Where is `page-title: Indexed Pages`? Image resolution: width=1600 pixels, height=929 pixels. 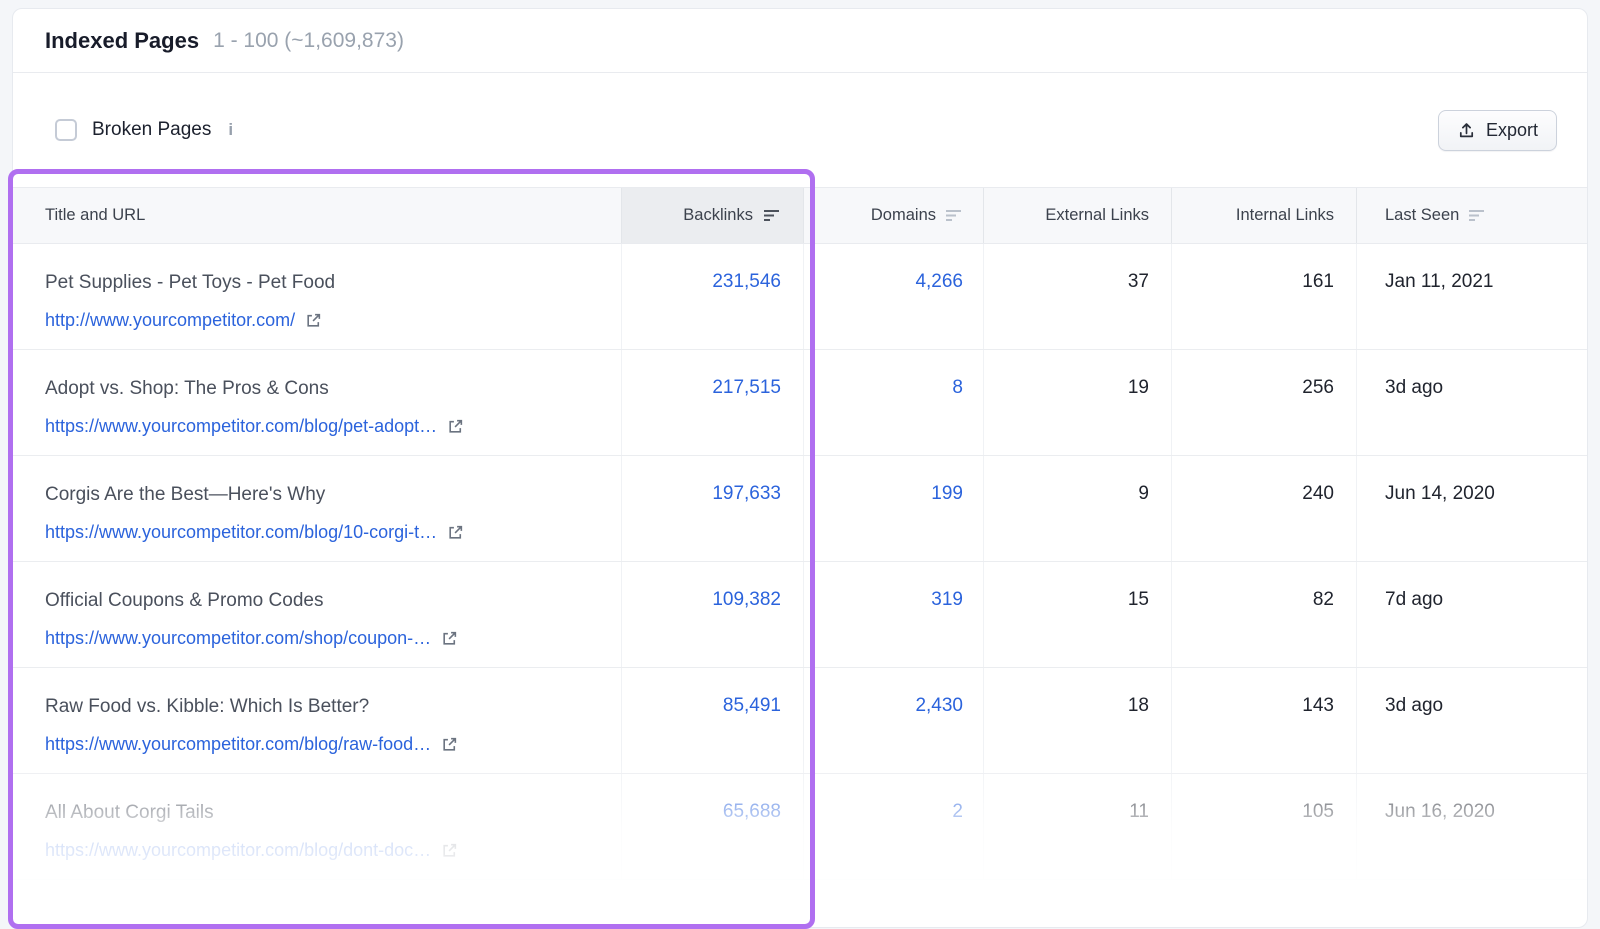 page-title: Indexed Pages is located at coordinates (122, 40).